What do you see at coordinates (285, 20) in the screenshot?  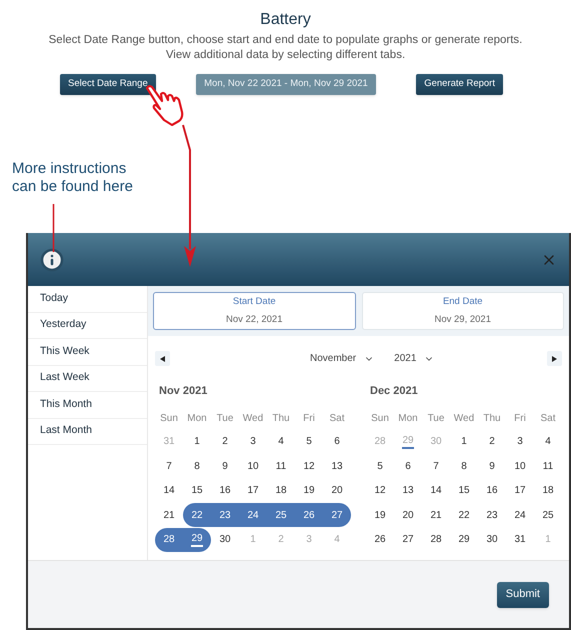 I see `page-title: Battery` at bounding box center [285, 20].